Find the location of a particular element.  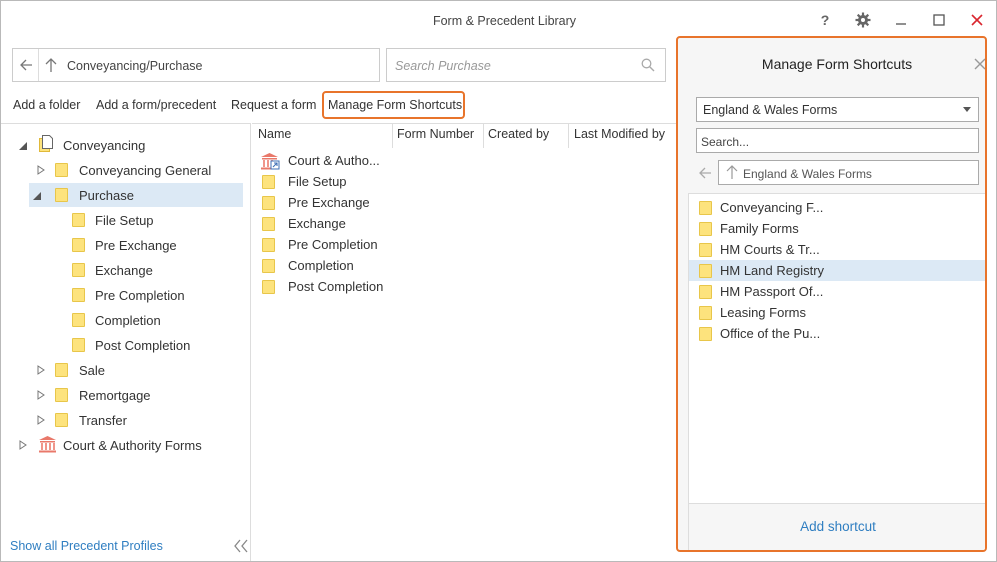

list-item-label: Family Forms is located at coordinates (759, 228).